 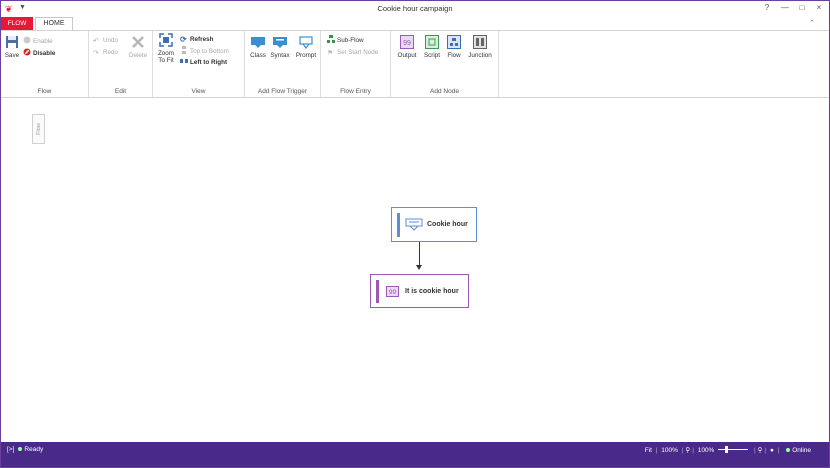 What do you see at coordinates (454, 42) in the screenshot?
I see `flow-node-icon` at bounding box center [454, 42].